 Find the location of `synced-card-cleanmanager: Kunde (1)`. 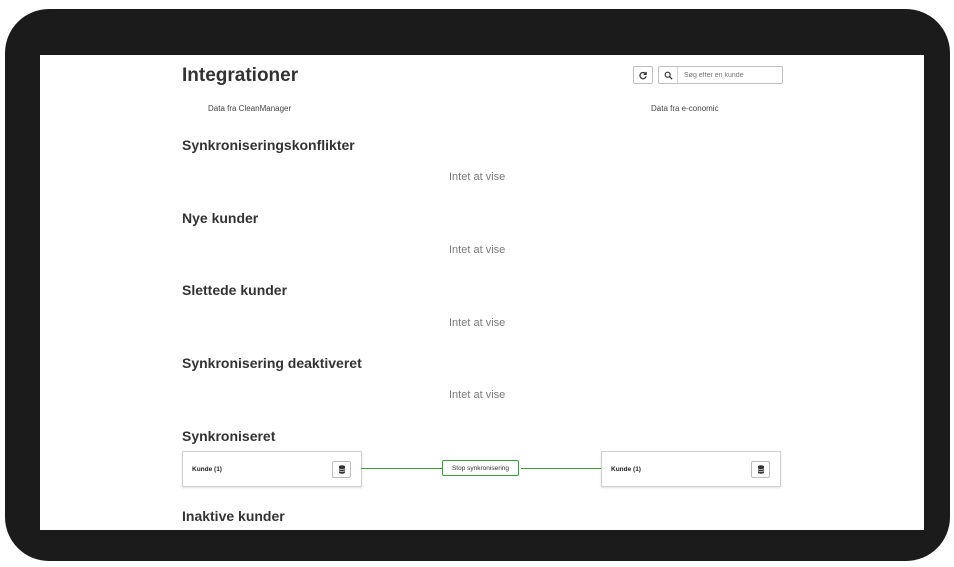

synced-card-cleanmanager: Kunde (1) is located at coordinates (272, 469).